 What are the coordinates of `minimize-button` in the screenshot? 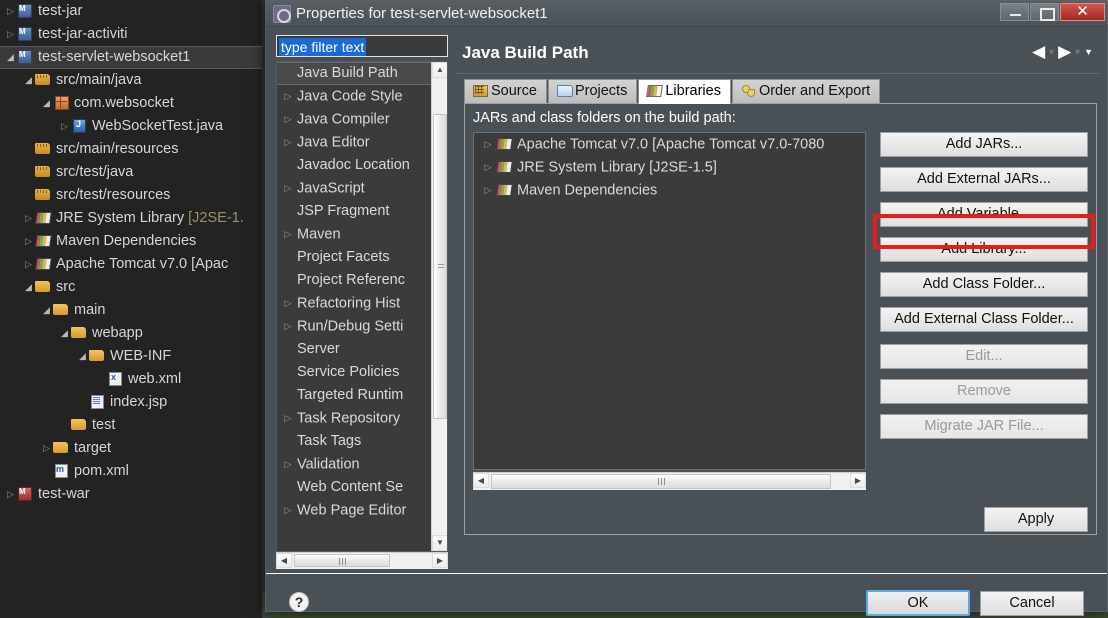 It's located at (1014, 12).